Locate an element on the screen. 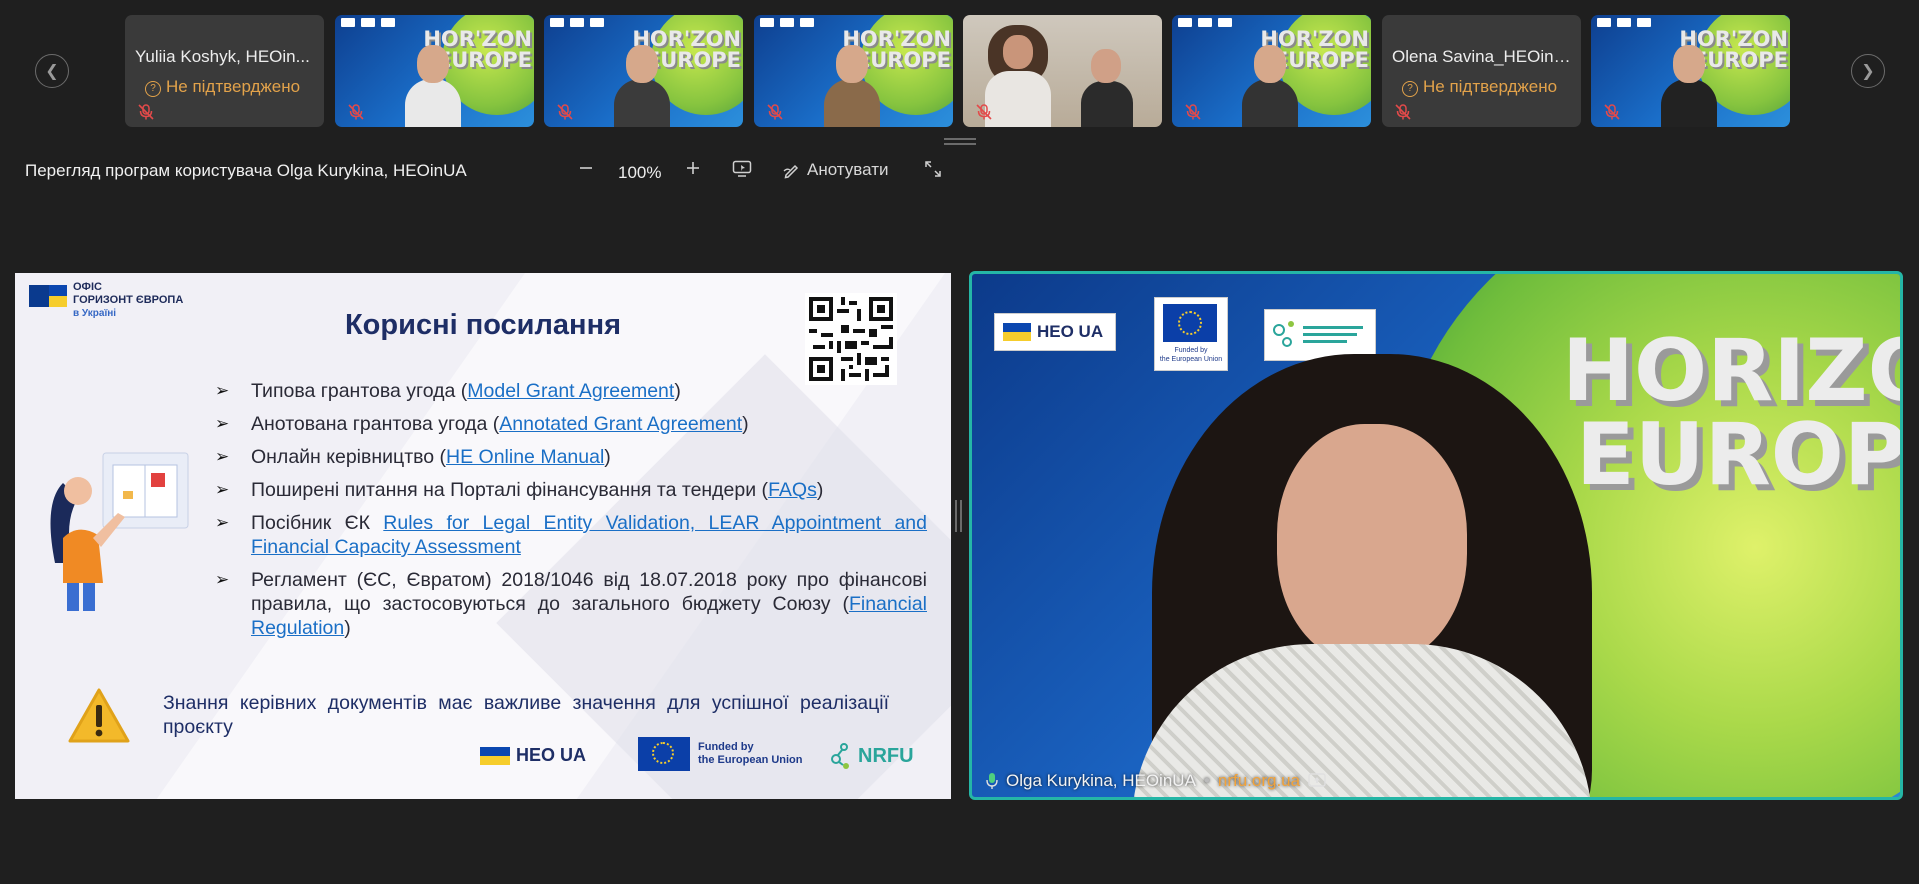 This screenshot has height=884, width=1919. nrfu-logo: NRFU is located at coordinates (872, 756).